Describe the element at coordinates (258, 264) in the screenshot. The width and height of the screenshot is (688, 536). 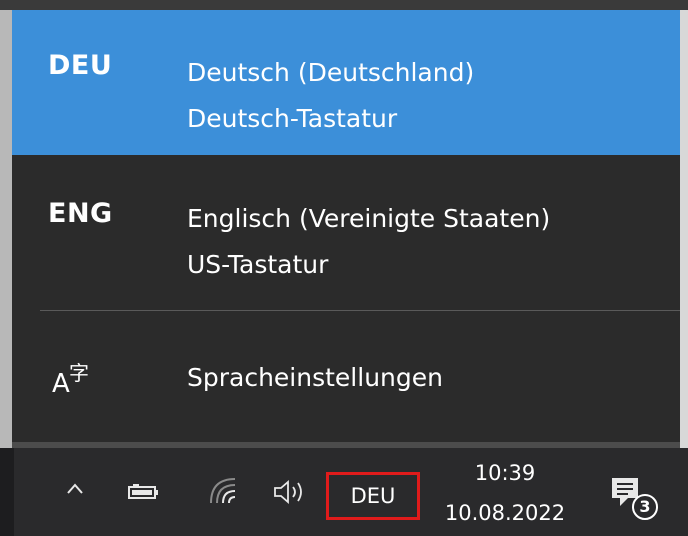
I see `keyboard-layout: US-Tastatur` at that location.